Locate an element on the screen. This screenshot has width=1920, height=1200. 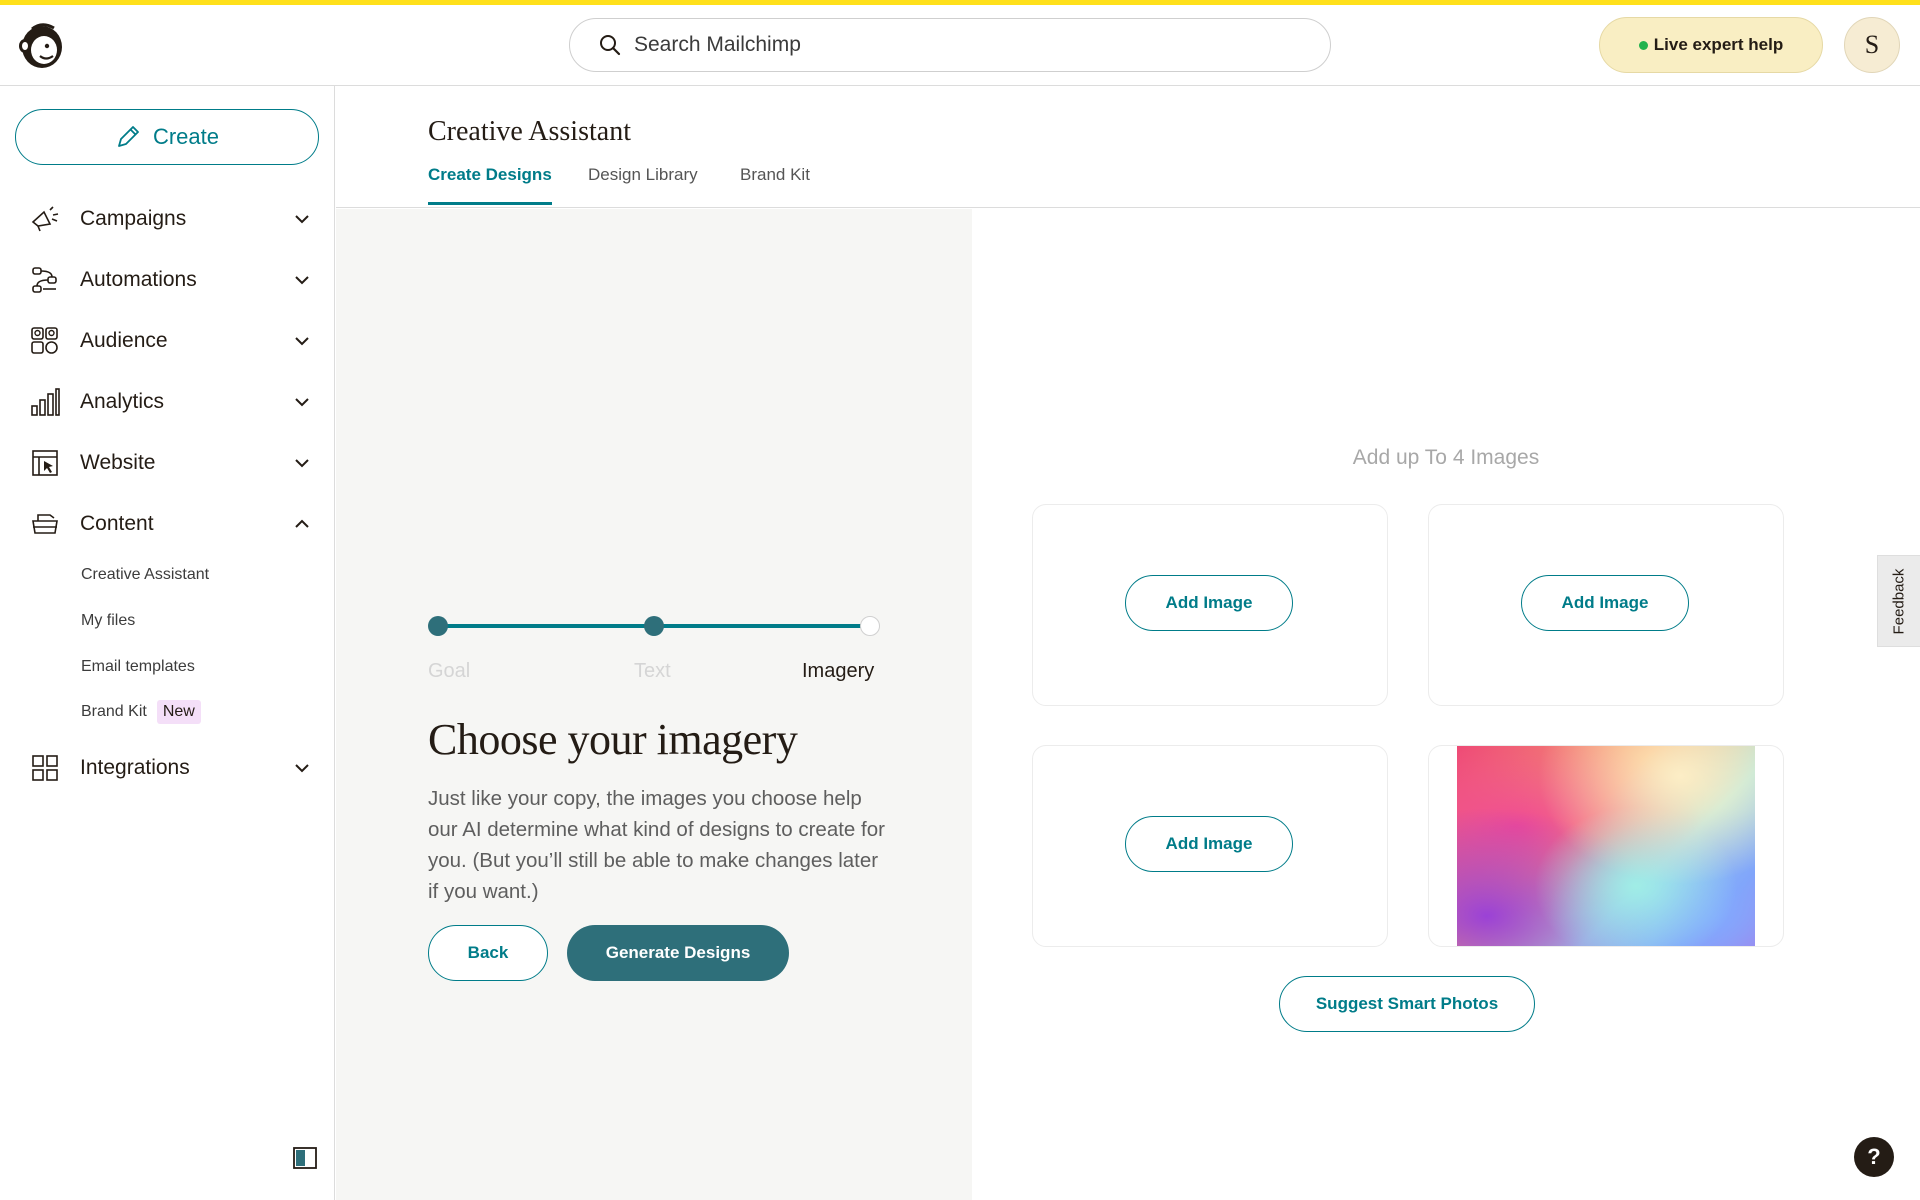
audience-icon is located at coordinates (45, 341).